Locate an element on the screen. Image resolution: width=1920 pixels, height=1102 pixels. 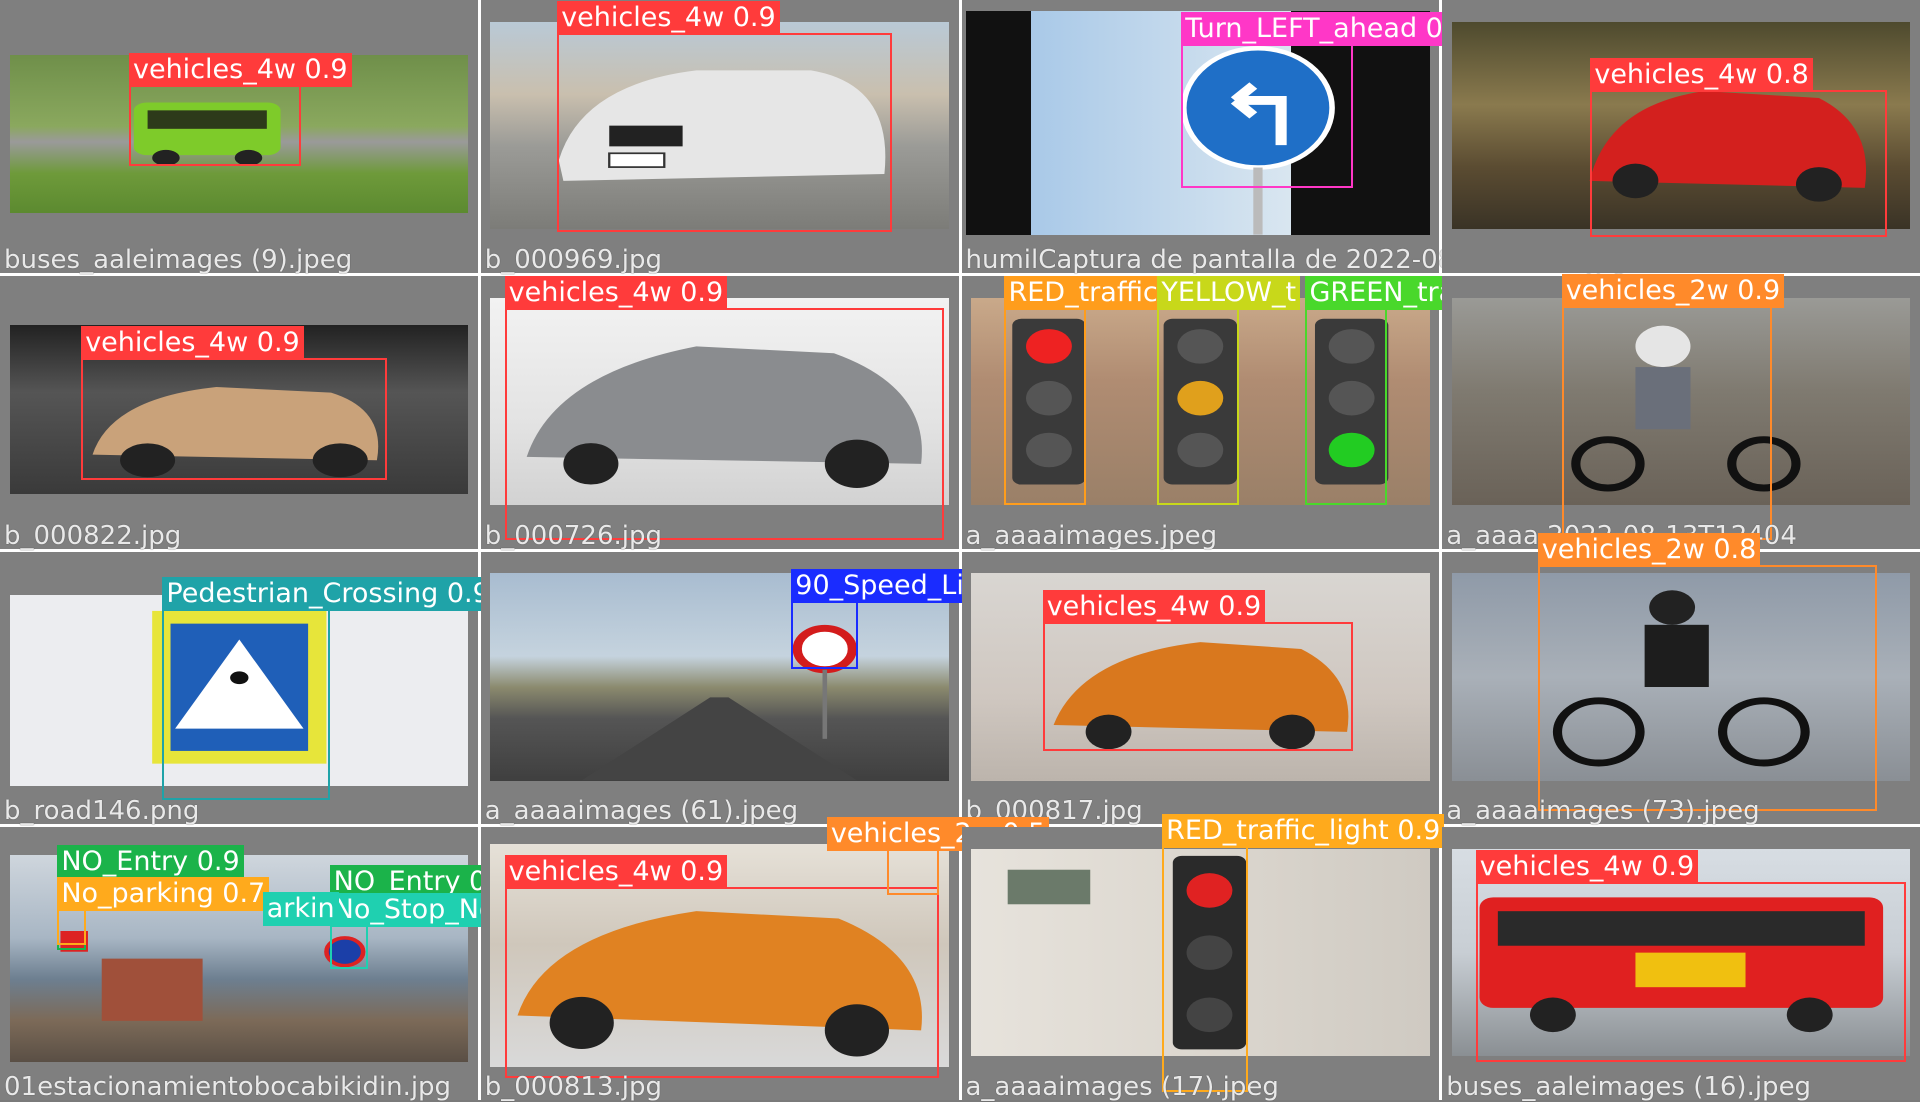
tile-6: vehicles_4w 0.9 b_000726.jpg is located at coordinates (719, 413).